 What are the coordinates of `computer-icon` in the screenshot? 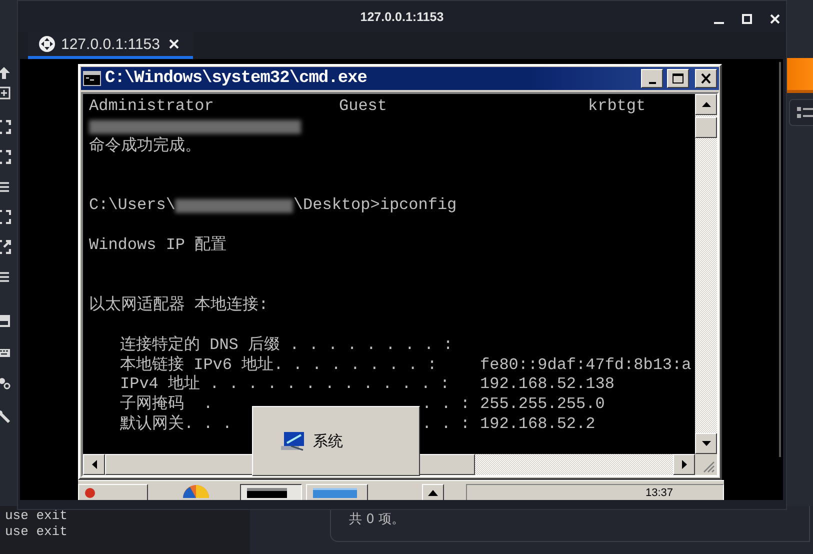 It's located at (294, 441).